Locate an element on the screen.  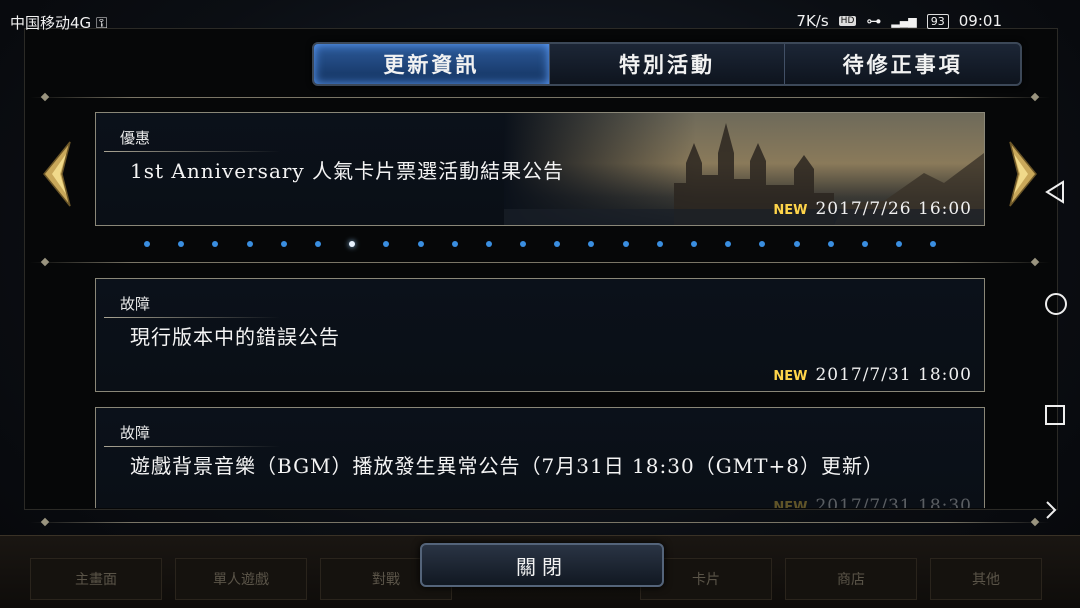
carousel-pagination is located at coordinates (540, 244).